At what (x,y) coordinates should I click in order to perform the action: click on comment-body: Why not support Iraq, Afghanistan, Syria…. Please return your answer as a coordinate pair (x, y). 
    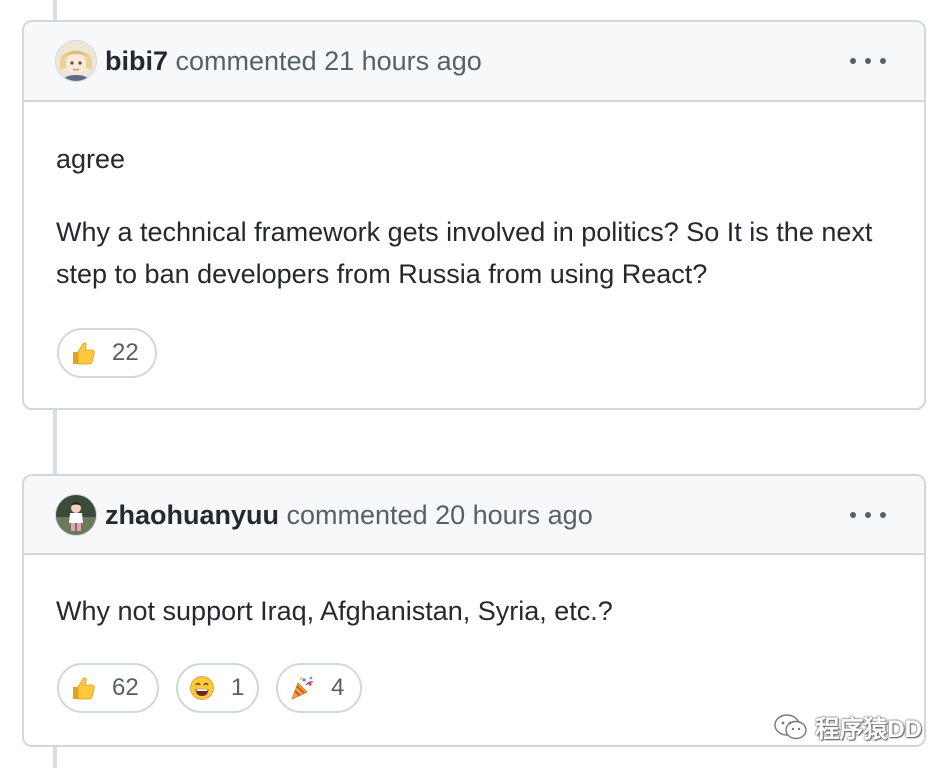
    Looking at the image, I should click on (474, 593).